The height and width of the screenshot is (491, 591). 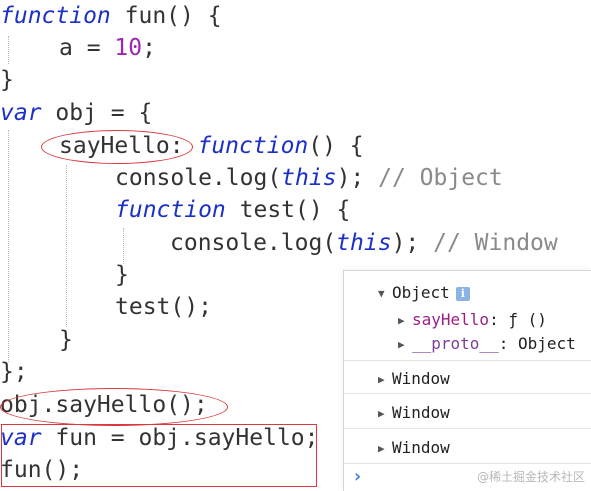 I want to click on code-text: test() {, so click(x=288, y=210).